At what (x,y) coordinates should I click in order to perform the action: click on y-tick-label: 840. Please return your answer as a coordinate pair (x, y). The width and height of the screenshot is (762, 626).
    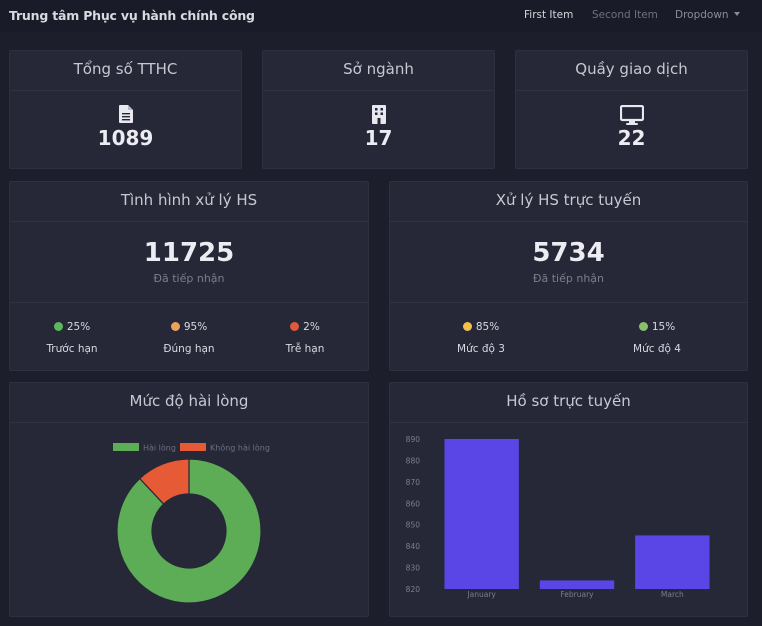
    Looking at the image, I should click on (413, 546).